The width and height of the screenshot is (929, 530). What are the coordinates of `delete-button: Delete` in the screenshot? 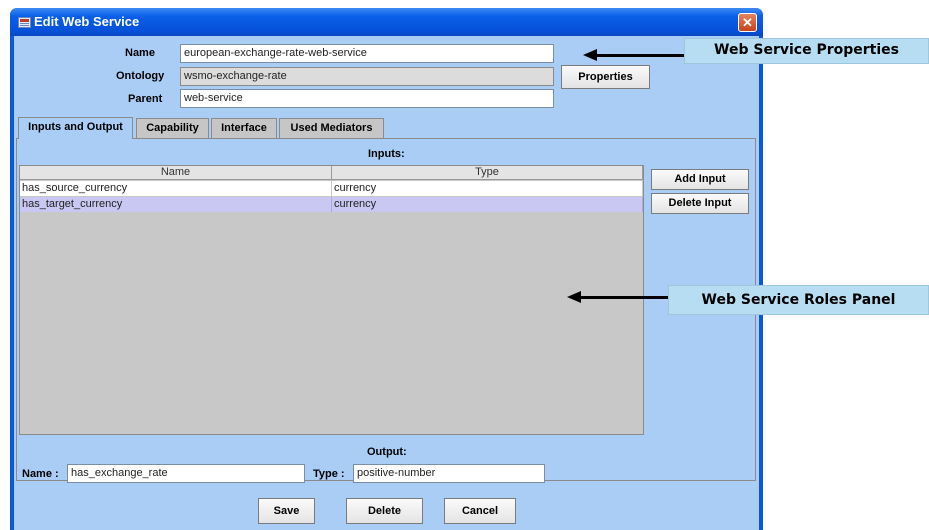 It's located at (384, 511).